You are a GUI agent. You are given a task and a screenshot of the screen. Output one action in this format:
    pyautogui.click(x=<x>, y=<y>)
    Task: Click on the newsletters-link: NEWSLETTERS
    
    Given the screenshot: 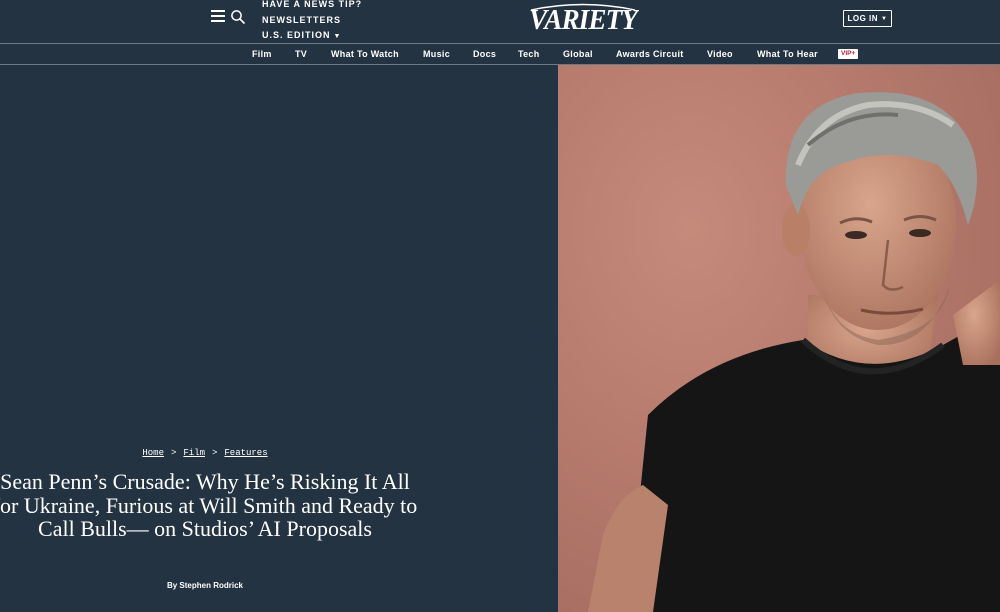 What is the action you would take?
    pyautogui.click(x=312, y=21)
    